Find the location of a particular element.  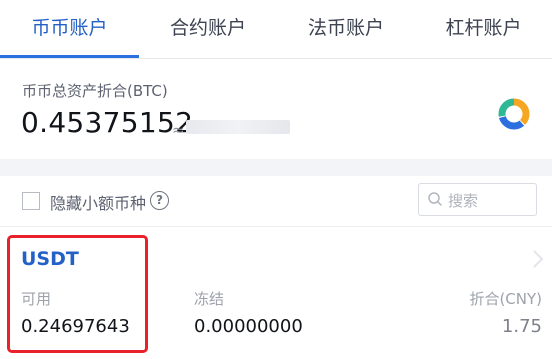

available-value: 0.24697643 is located at coordinates (75, 326).